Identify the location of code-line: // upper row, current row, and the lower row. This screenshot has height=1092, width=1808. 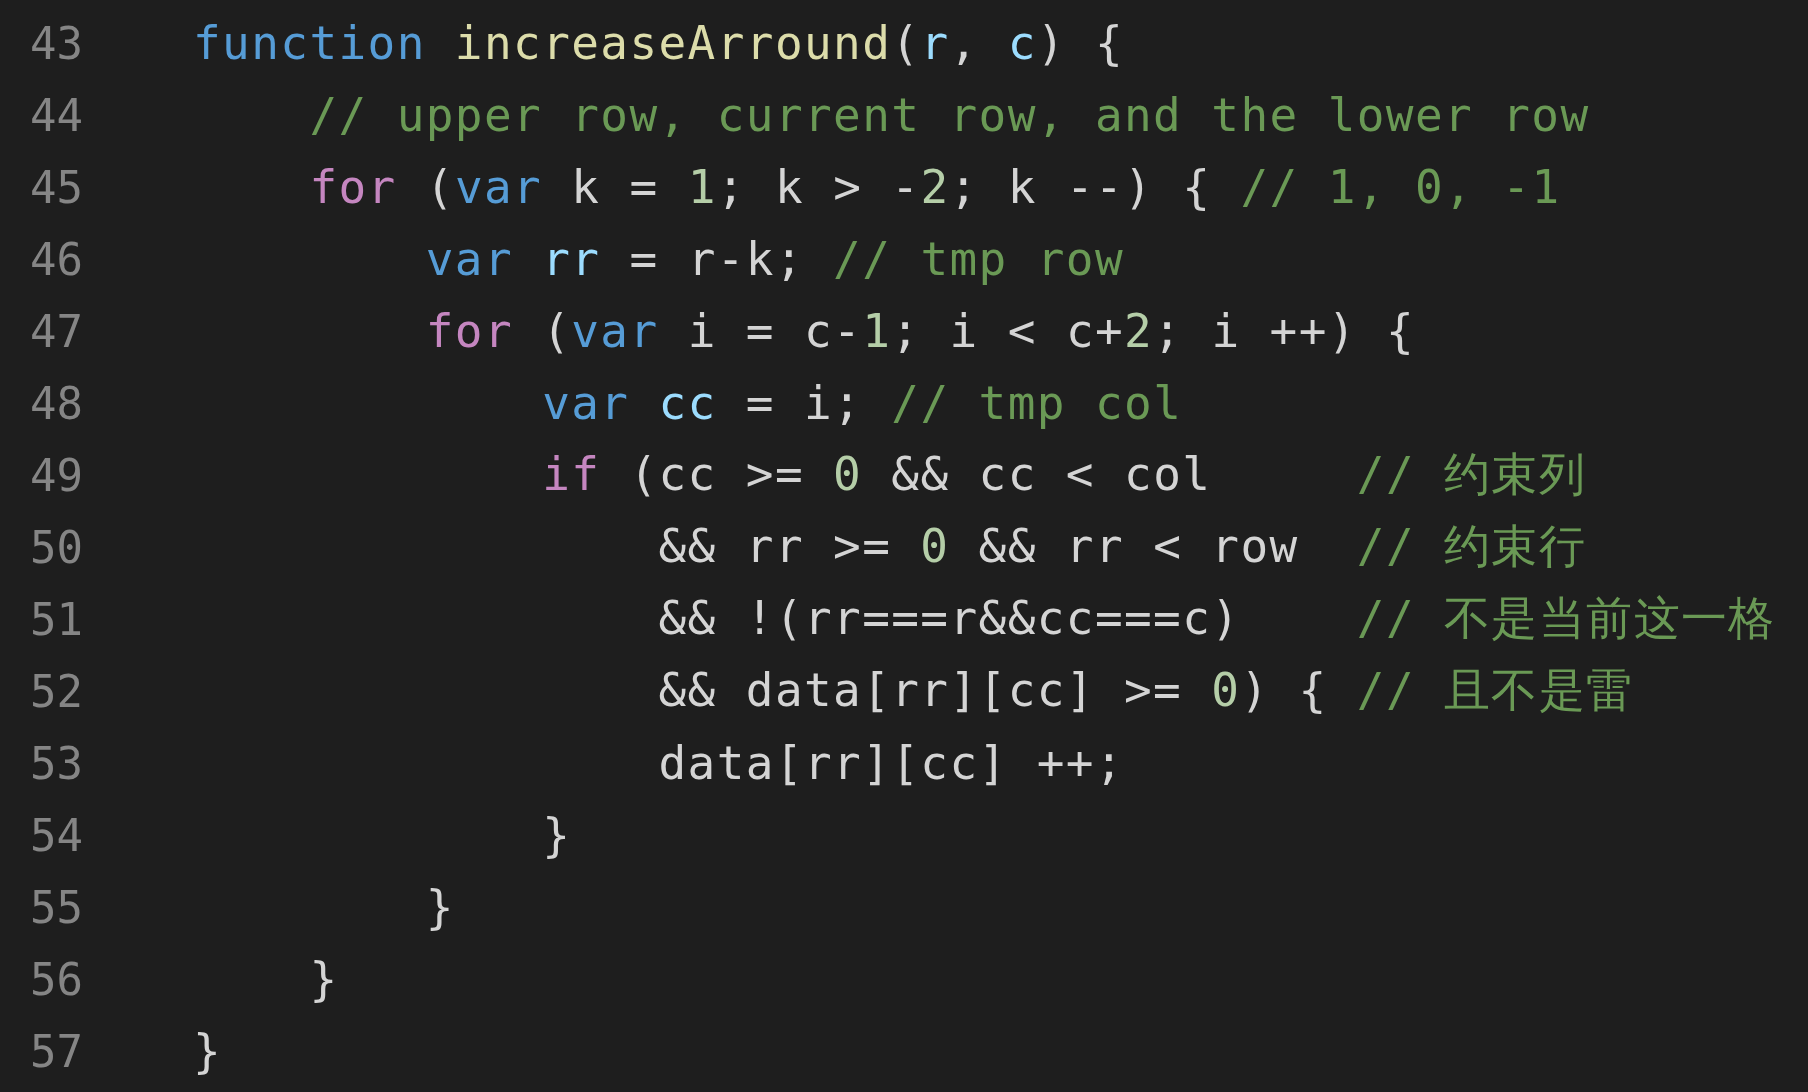
(949, 115).